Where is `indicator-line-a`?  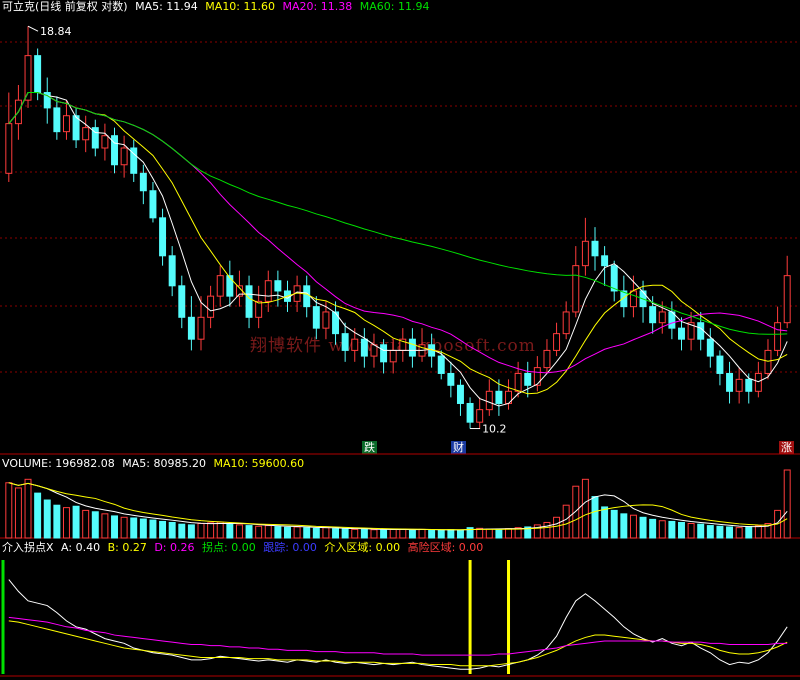 indicator-line-a is located at coordinates (398, 624).